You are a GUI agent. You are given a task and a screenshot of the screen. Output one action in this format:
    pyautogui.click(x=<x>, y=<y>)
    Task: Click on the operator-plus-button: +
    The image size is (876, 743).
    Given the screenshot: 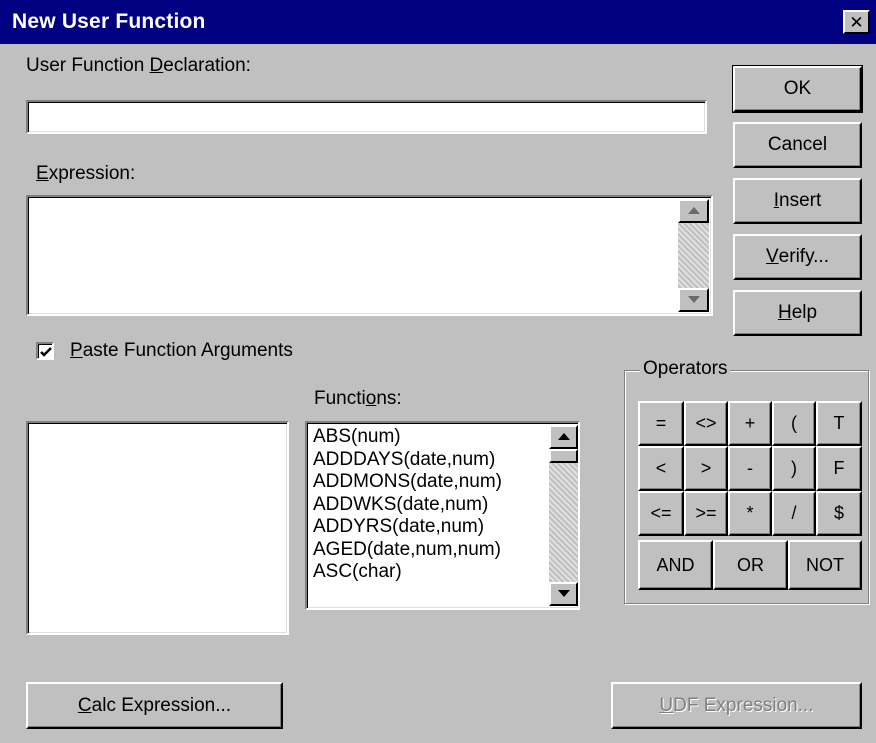 What is the action you would take?
    pyautogui.click(x=750, y=423)
    